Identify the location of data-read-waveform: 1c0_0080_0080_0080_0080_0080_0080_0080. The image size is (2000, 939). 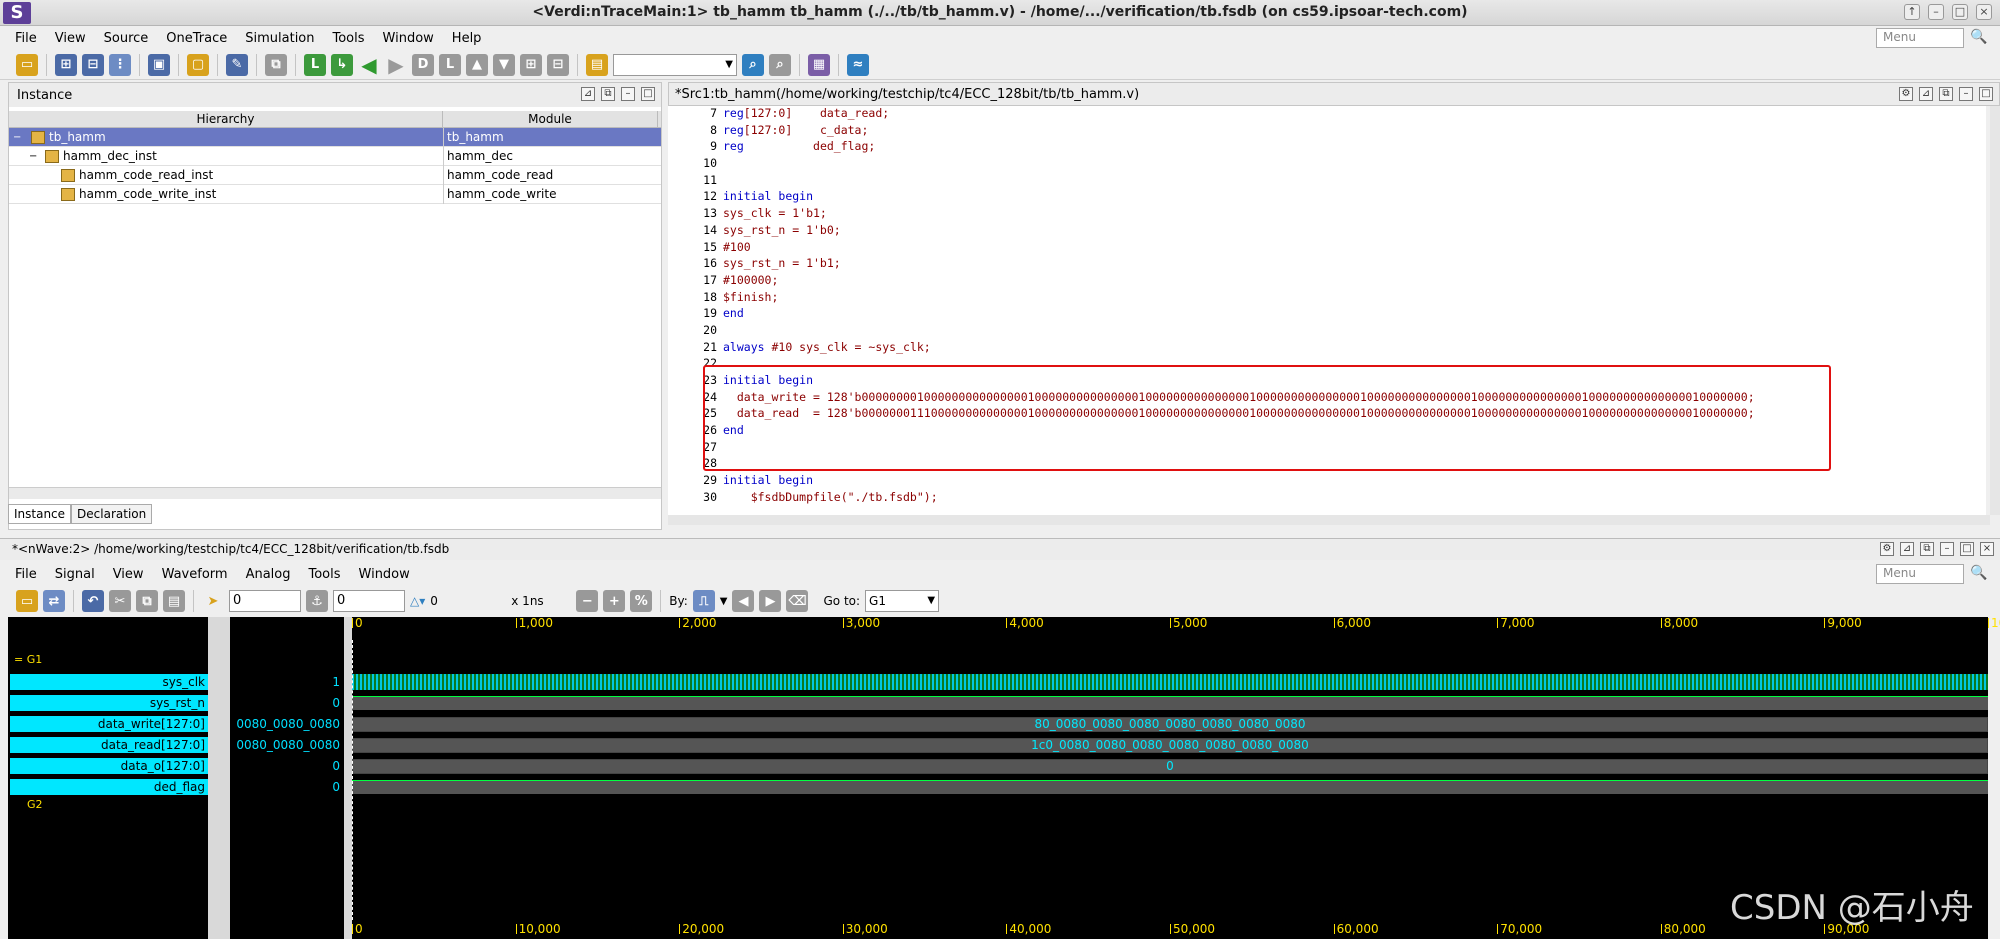
(1170, 745).